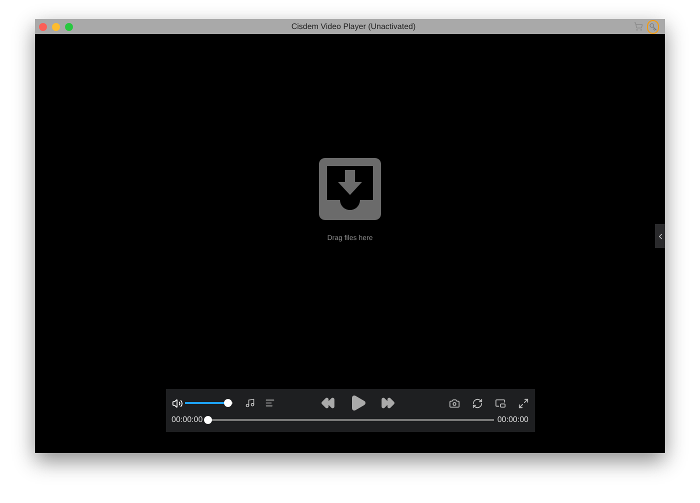 The width and height of the screenshot is (700, 503). I want to click on picture-in-picture-icon, so click(500, 403).